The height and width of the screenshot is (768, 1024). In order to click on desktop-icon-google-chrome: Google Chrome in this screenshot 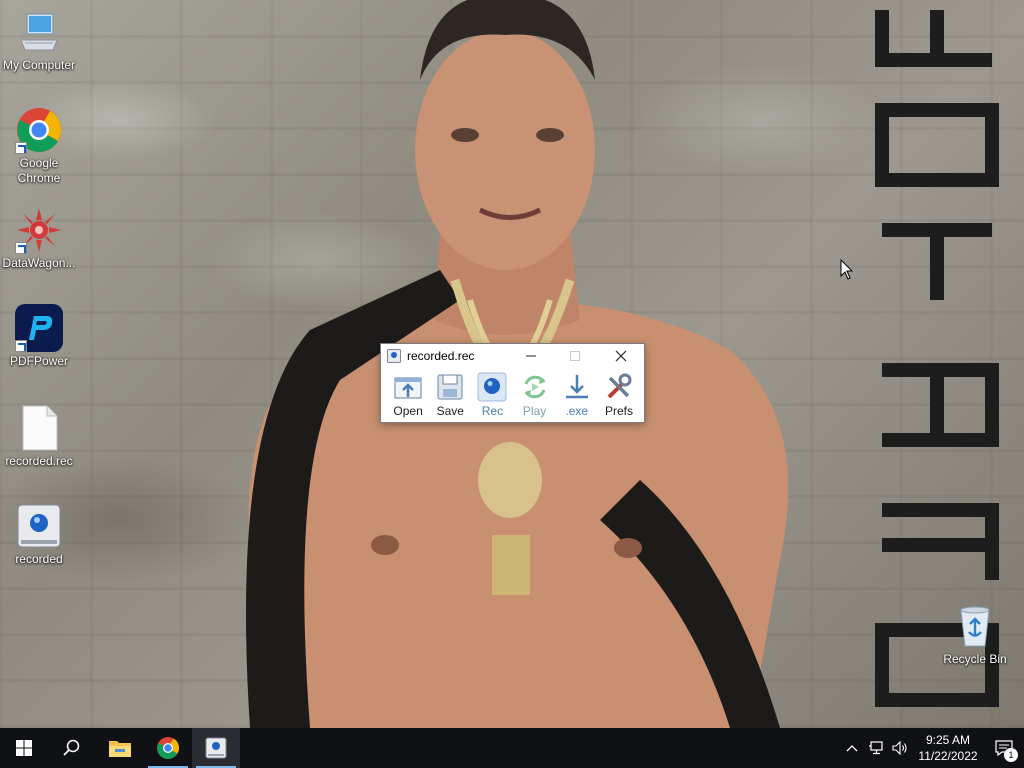, I will do `click(39, 146)`.